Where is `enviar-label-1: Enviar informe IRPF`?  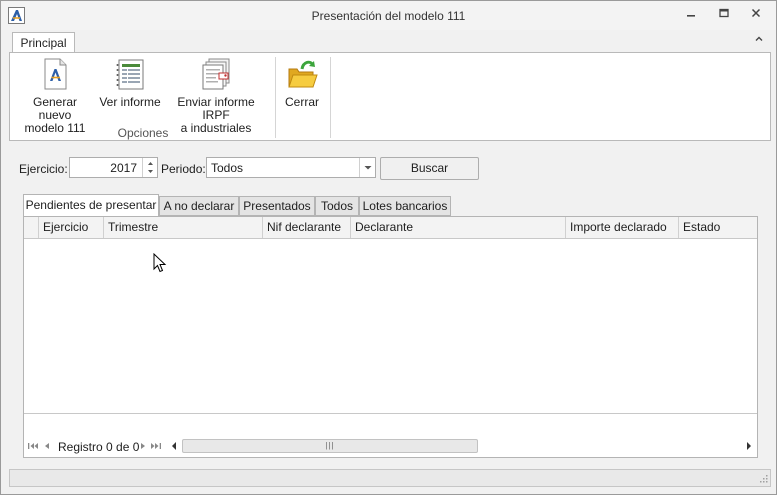 enviar-label-1: Enviar informe IRPF is located at coordinates (216, 108).